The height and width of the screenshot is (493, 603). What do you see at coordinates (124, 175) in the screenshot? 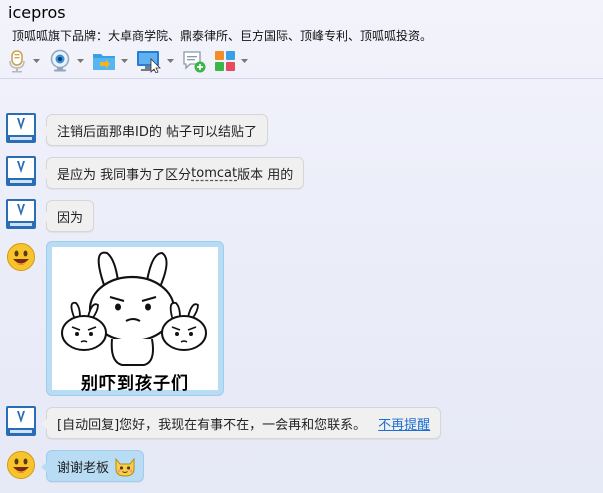
I see `message-text: 是应为 我同事为了区分` at bounding box center [124, 175].